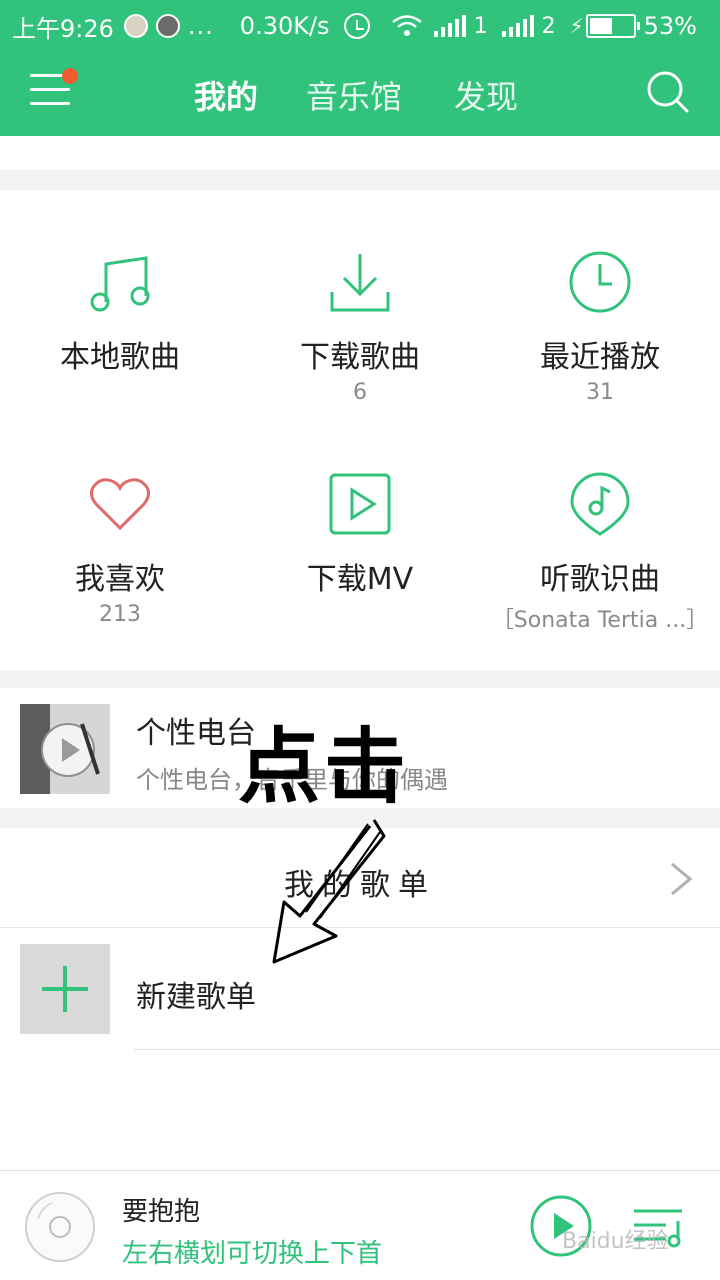  Describe the element at coordinates (65, 749) in the screenshot. I see `radio-cover-image` at that location.